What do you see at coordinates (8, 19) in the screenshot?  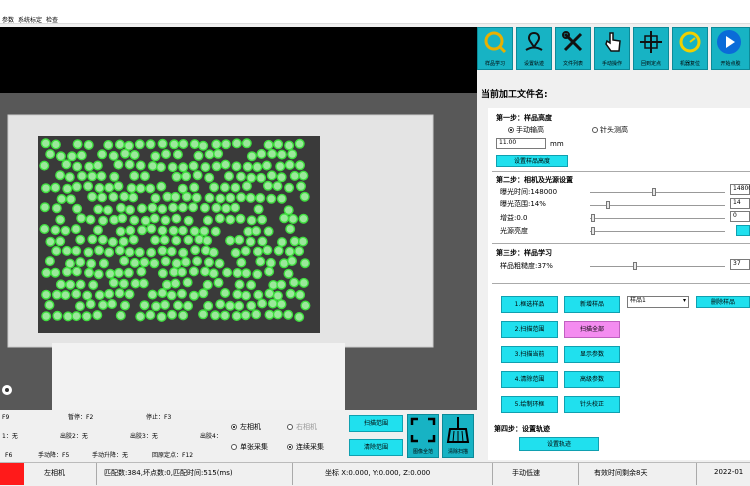 I see `menu-item-params: 参数` at bounding box center [8, 19].